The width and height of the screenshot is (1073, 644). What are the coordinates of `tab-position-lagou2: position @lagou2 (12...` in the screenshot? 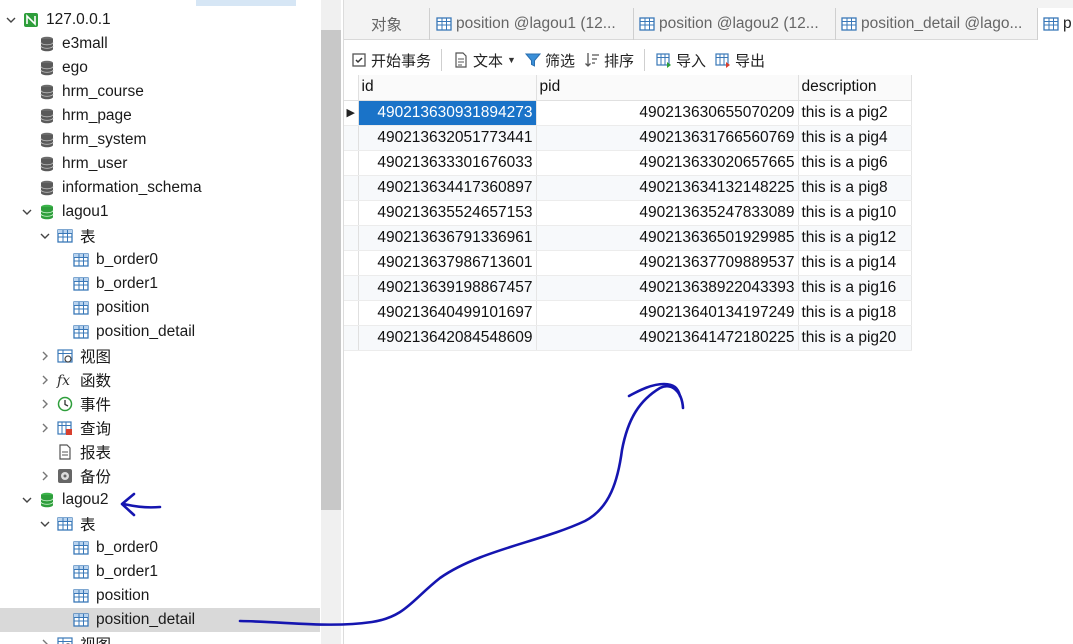 It's located at (735, 24).